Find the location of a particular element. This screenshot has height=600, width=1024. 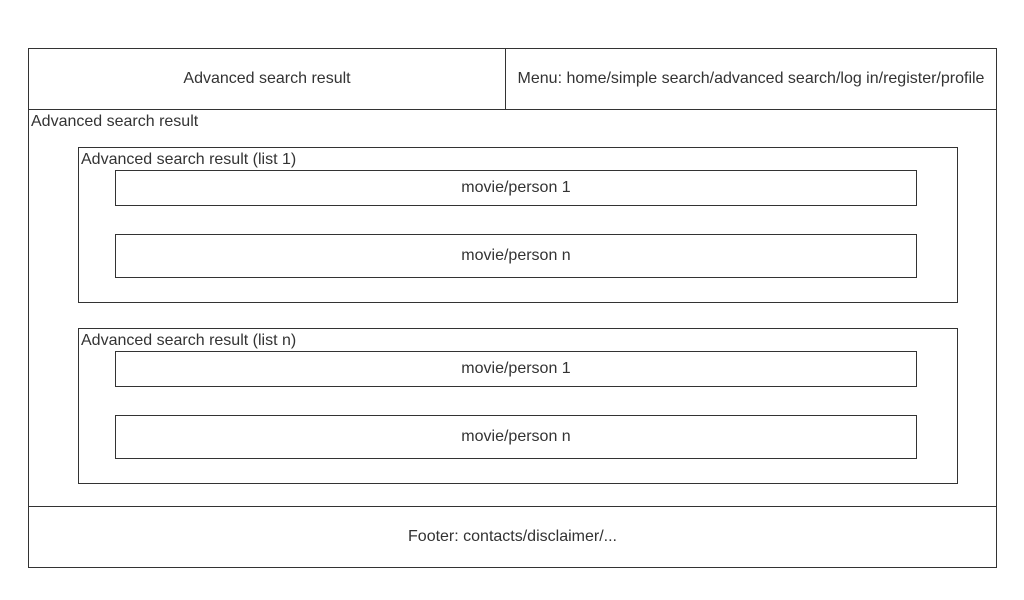

result-list-1-item-1-label: movie/person 1 is located at coordinates (516, 187).